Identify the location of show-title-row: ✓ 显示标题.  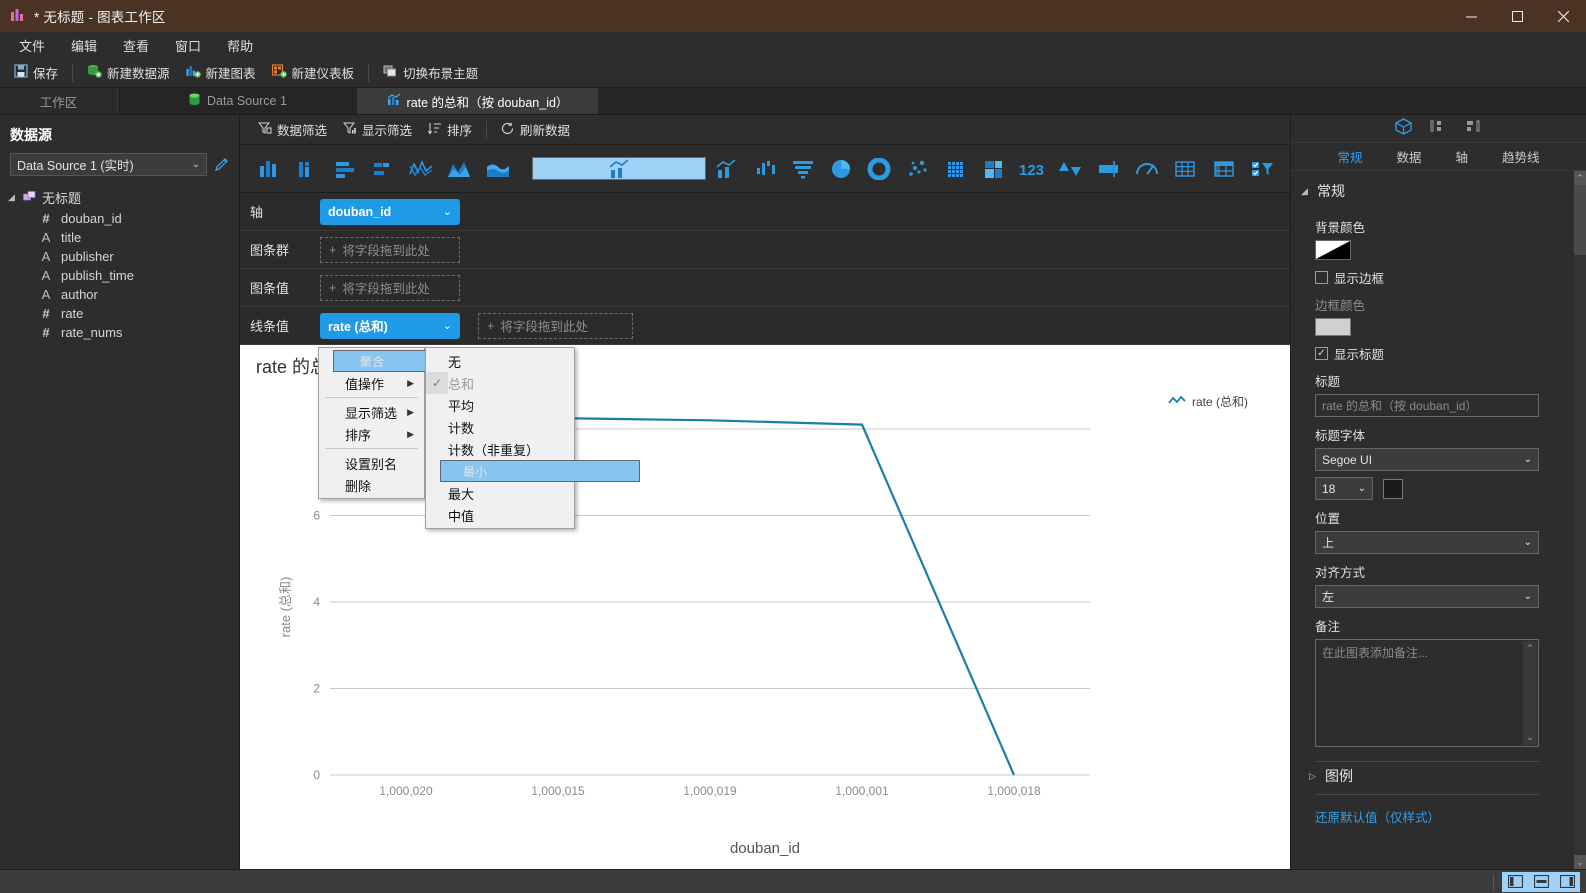
(1442, 353).